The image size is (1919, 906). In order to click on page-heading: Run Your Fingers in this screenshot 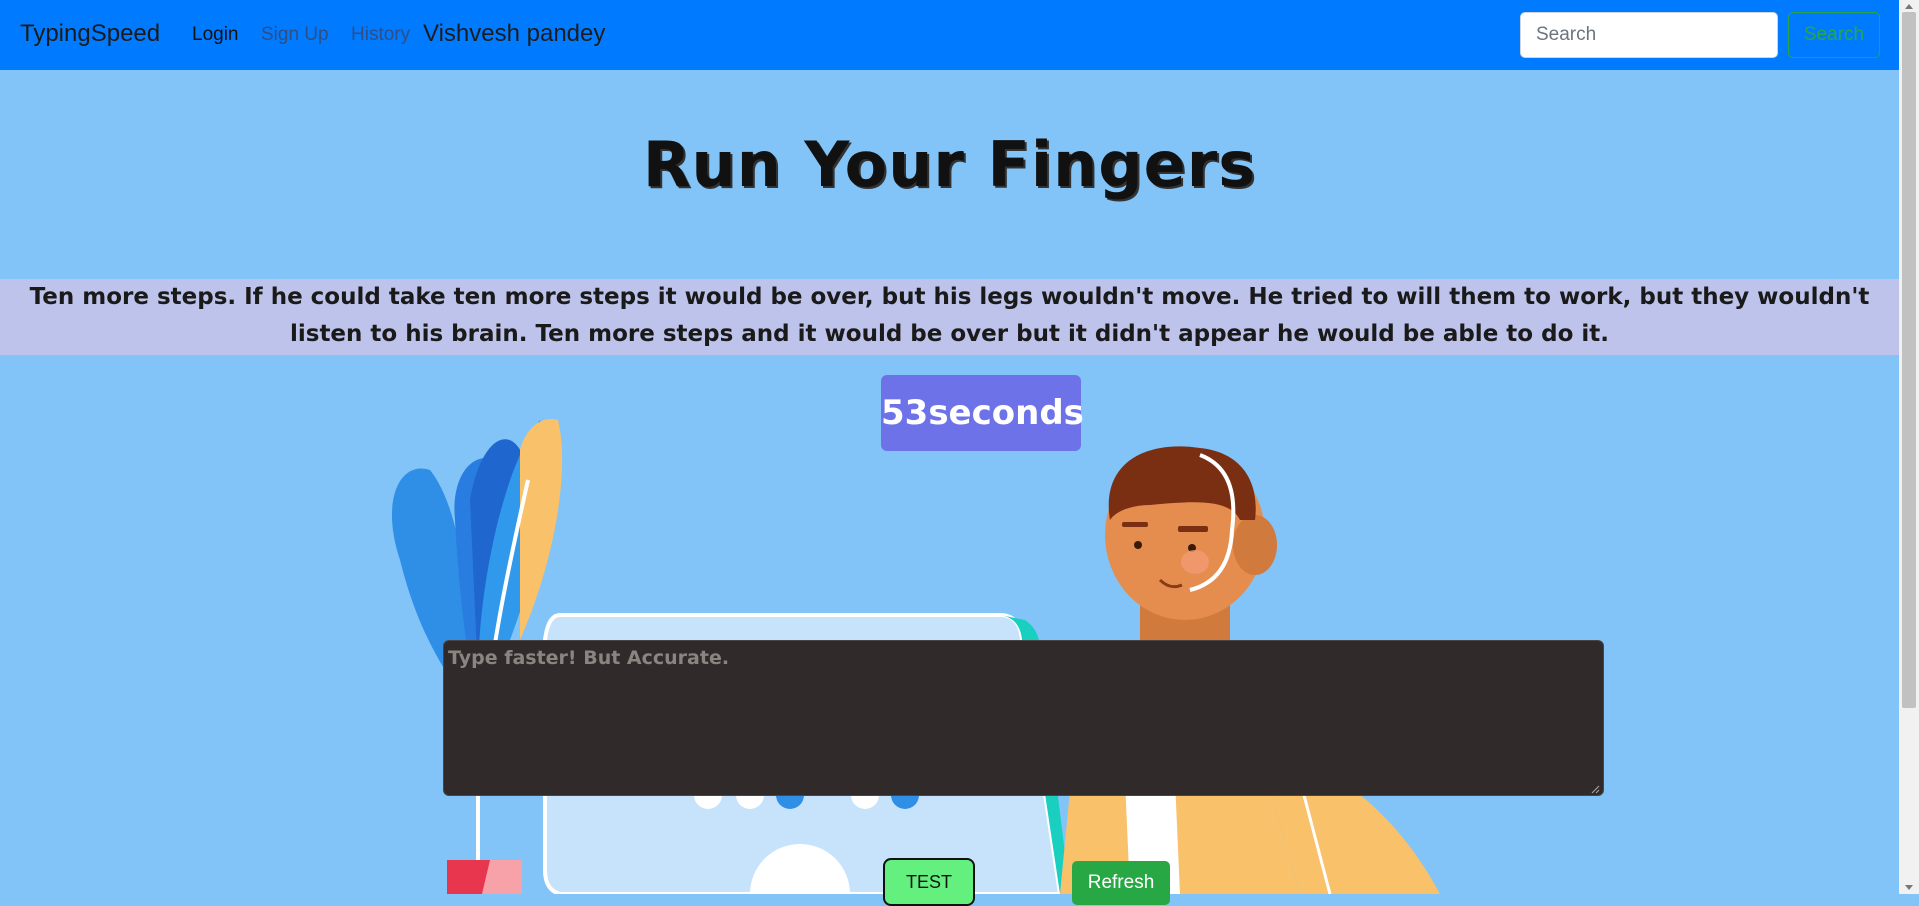, I will do `click(949, 164)`.